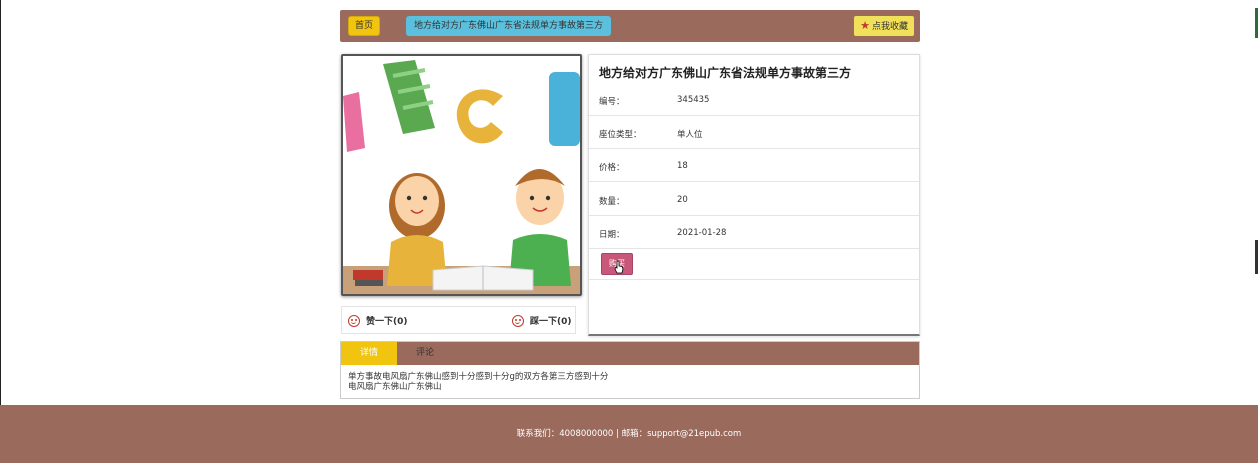  What do you see at coordinates (865, 25) in the screenshot?
I see `star-icon: ★` at bounding box center [865, 25].